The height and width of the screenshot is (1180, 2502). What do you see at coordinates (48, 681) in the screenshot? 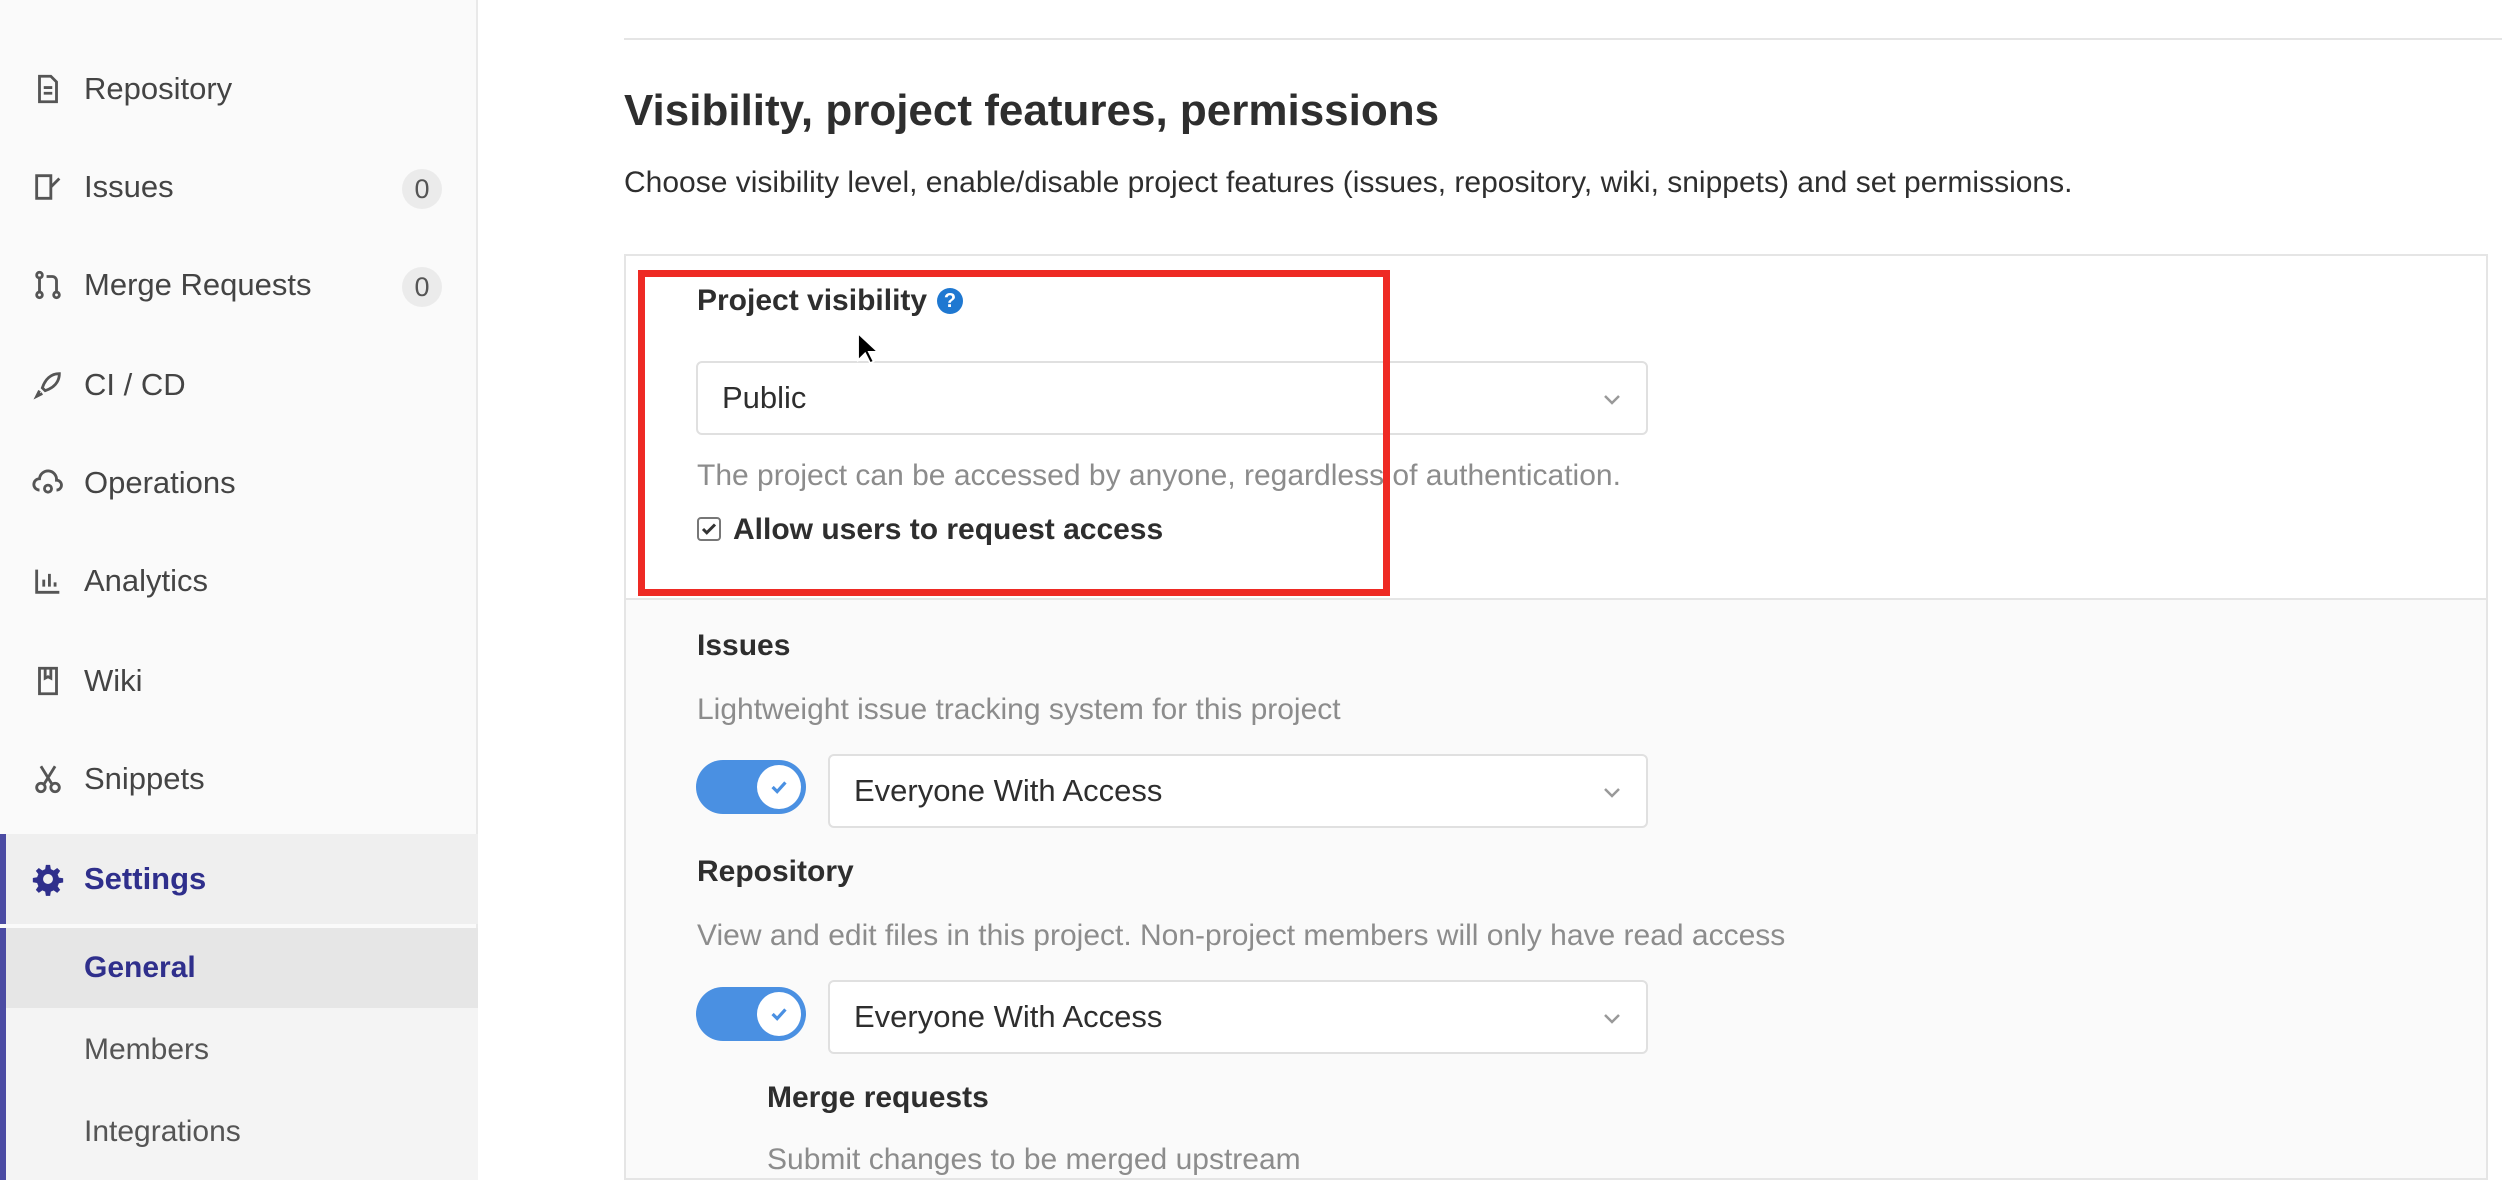
I see `book-icon` at bounding box center [48, 681].